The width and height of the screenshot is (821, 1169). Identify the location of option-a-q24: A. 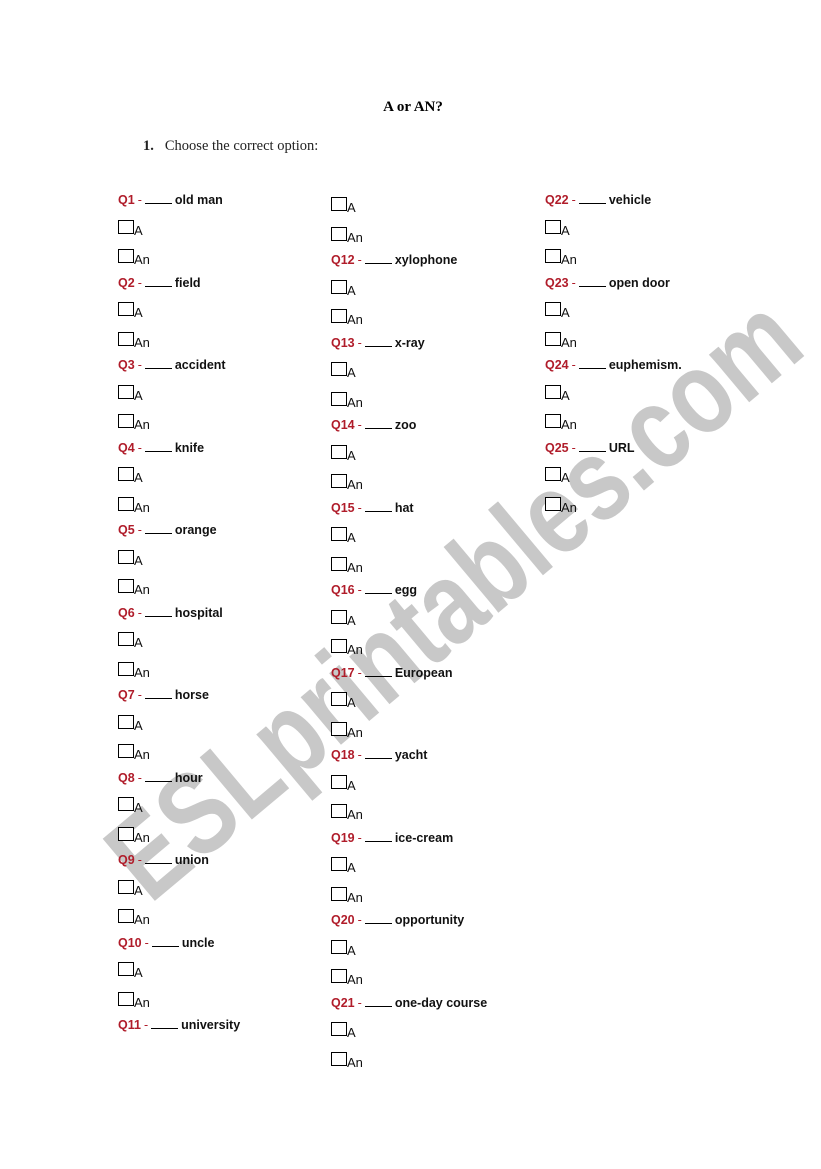
(557, 392).